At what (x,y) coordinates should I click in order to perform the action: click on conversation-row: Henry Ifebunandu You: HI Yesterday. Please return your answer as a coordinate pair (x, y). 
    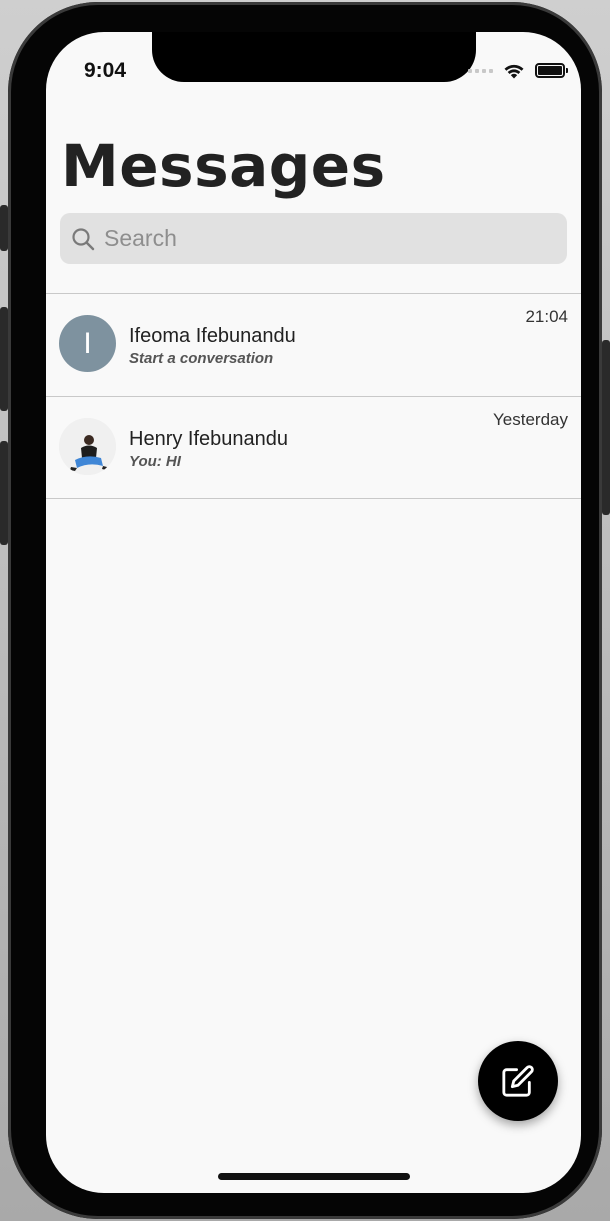
    Looking at the image, I should click on (313, 447).